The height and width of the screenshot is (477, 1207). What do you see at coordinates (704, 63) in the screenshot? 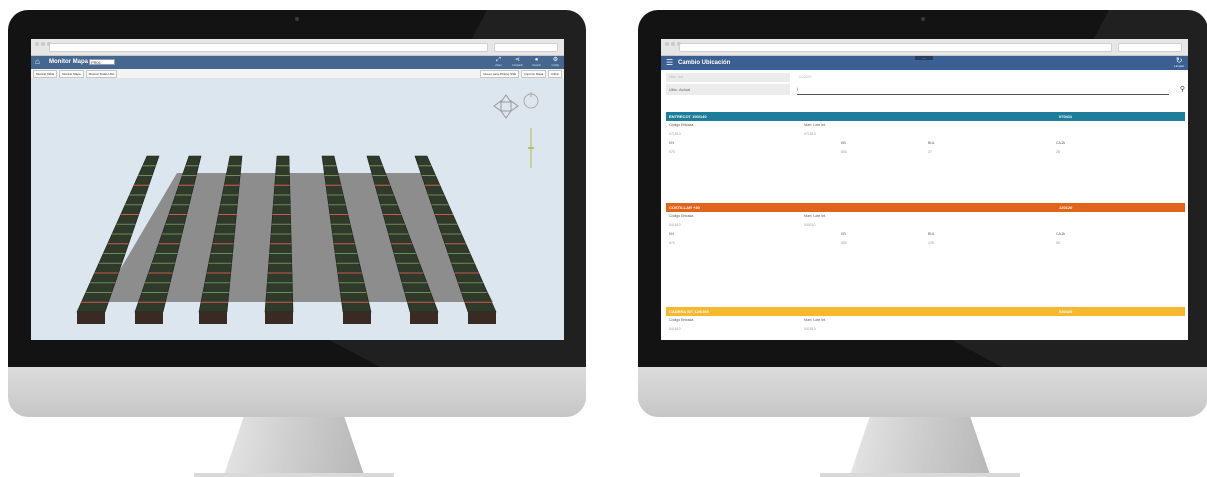
I see `app-title: Cambio Ubicación` at bounding box center [704, 63].